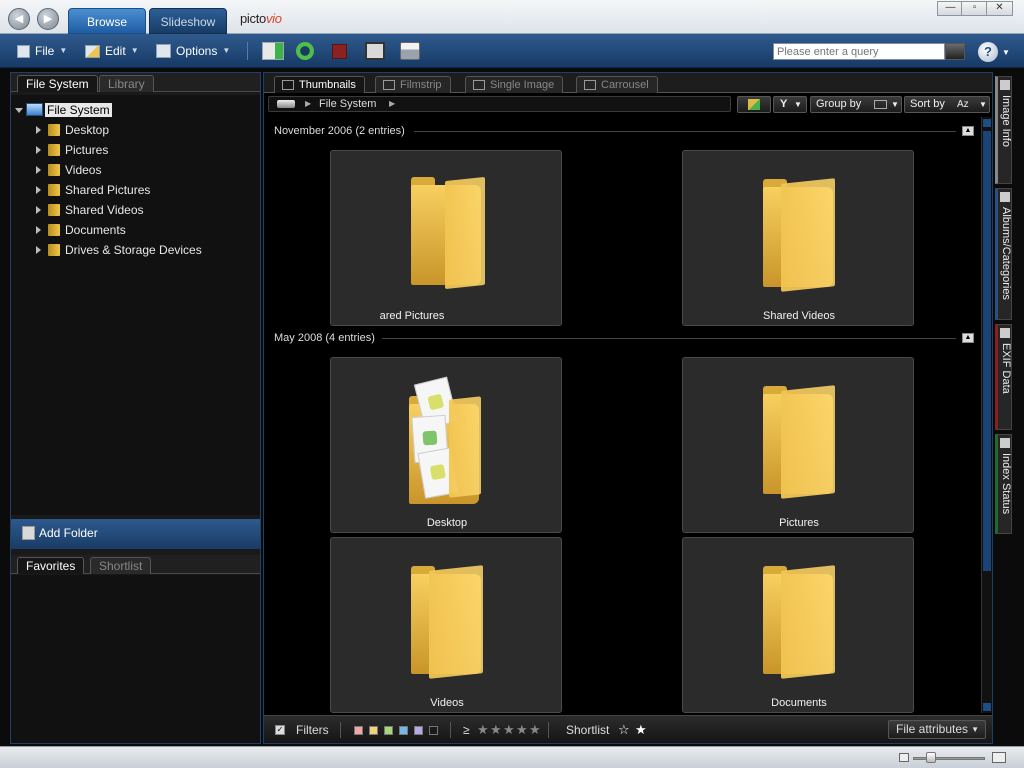 The image size is (1024, 768). What do you see at coordinates (115, 51) in the screenshot?
I see `edit-menu-label: Edit` at bounding box center [115, 51].